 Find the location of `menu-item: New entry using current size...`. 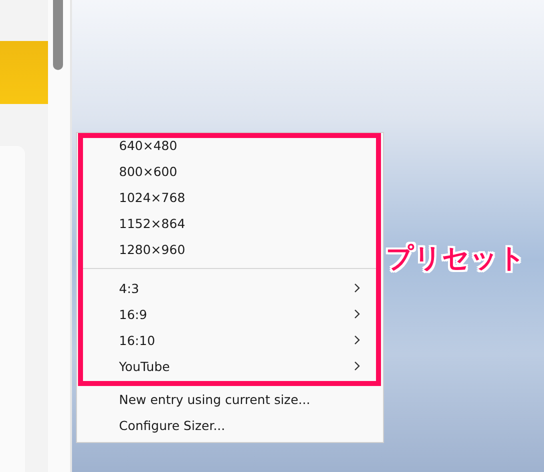

menu-item: New entry using current size... is located at coordinates (230, 399).